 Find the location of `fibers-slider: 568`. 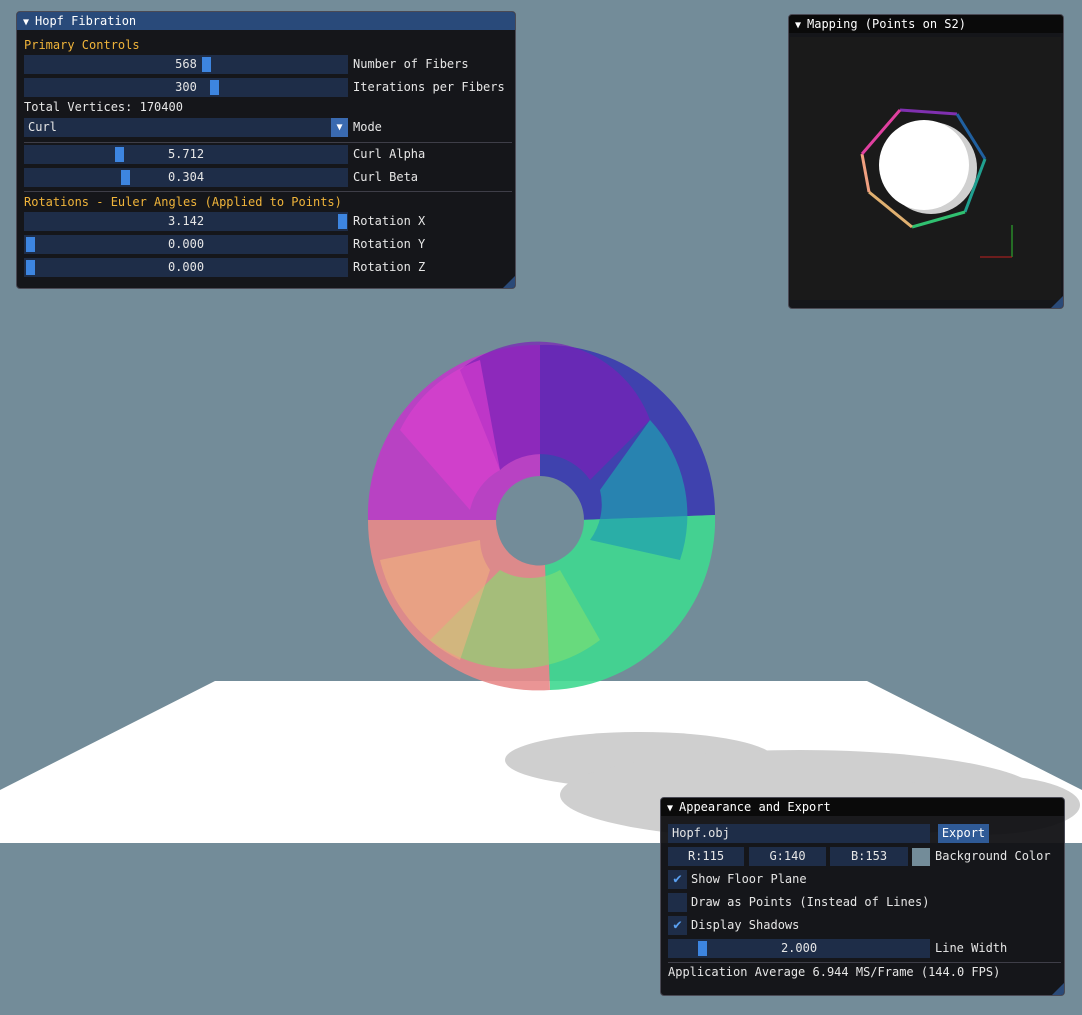

fibers-slider: 568 is located at coordinates (186, 64).